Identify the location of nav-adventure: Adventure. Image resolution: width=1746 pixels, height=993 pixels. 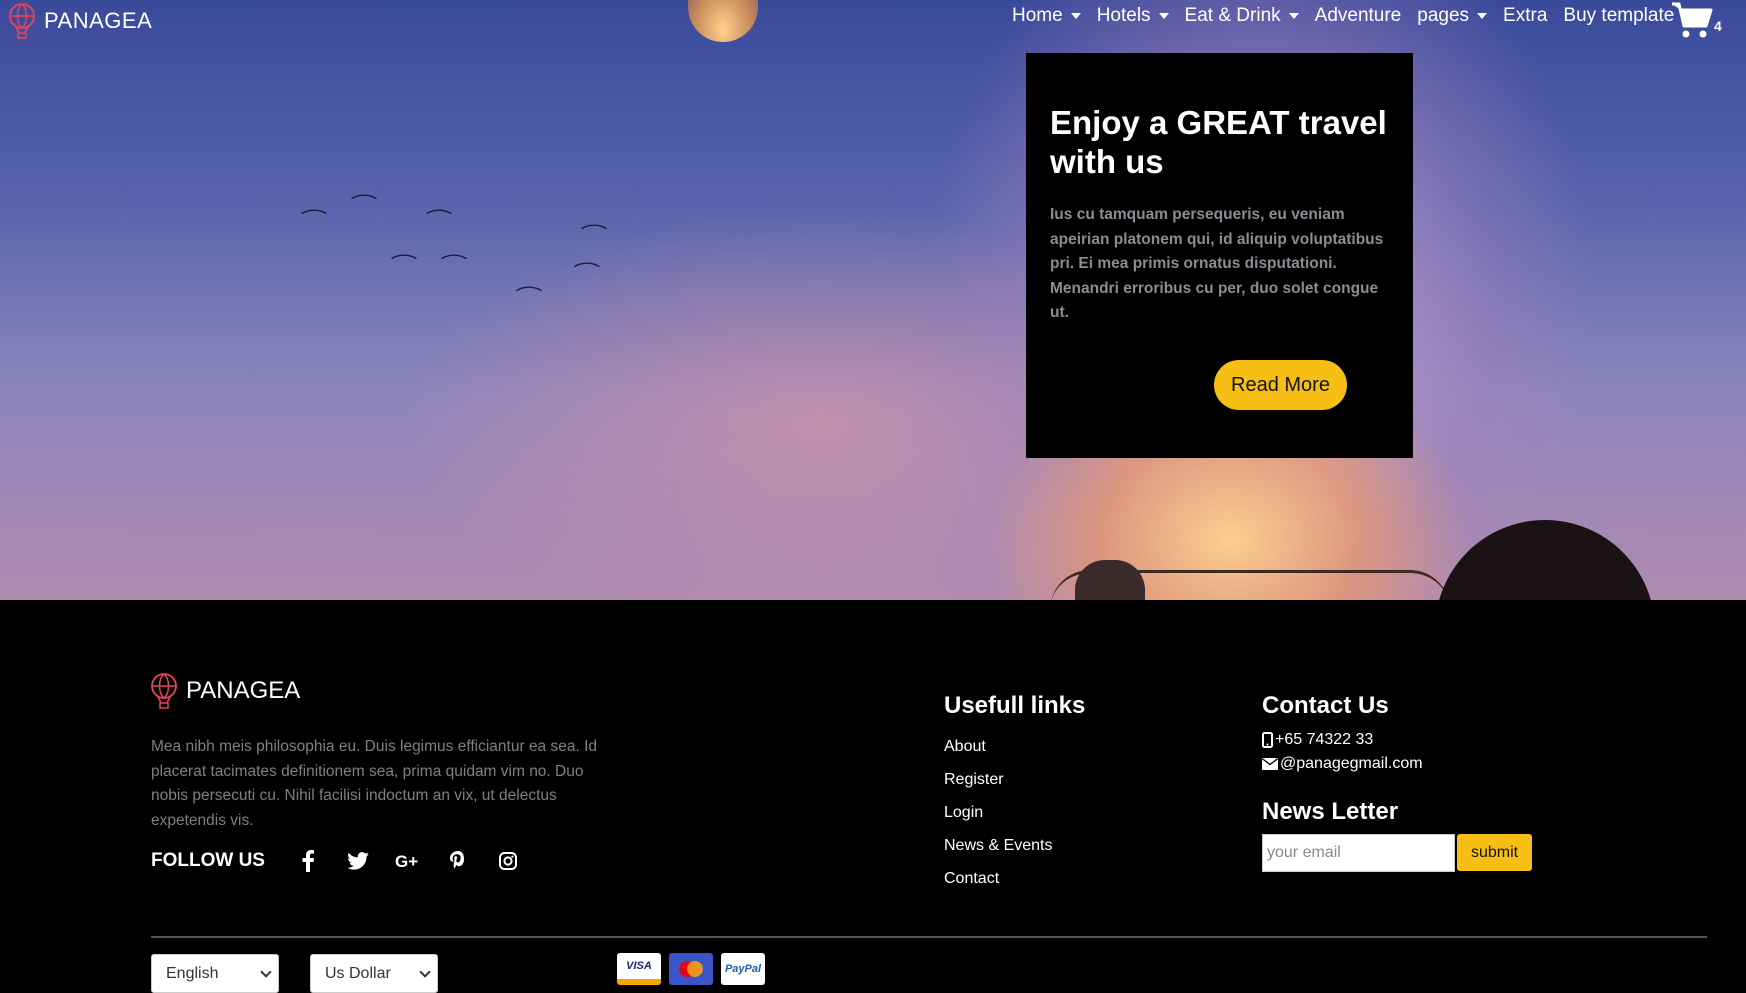
(1358, 16).